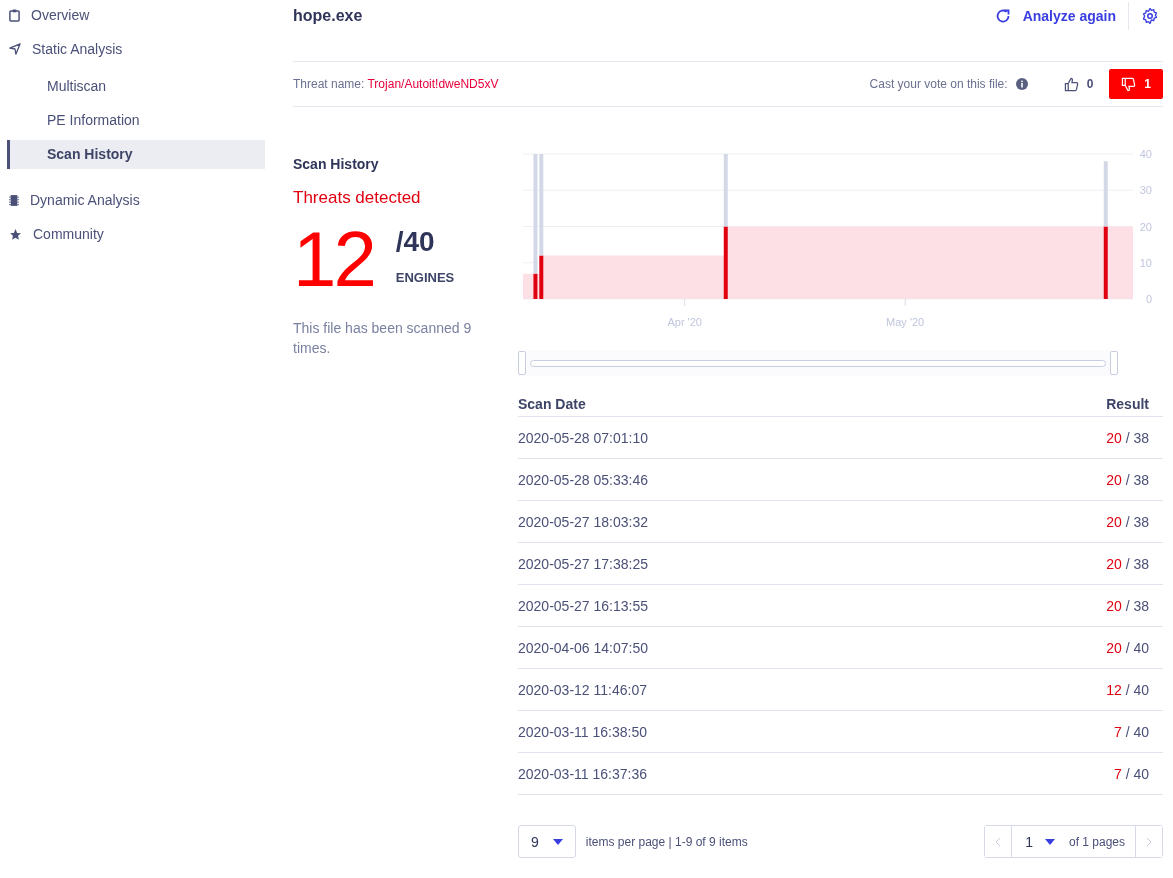  Describe the element at coordinates (396, 84) in the screenshot. I see `threat-name: Threat name: Trojan/Autoit!dweND5xV` at that location.